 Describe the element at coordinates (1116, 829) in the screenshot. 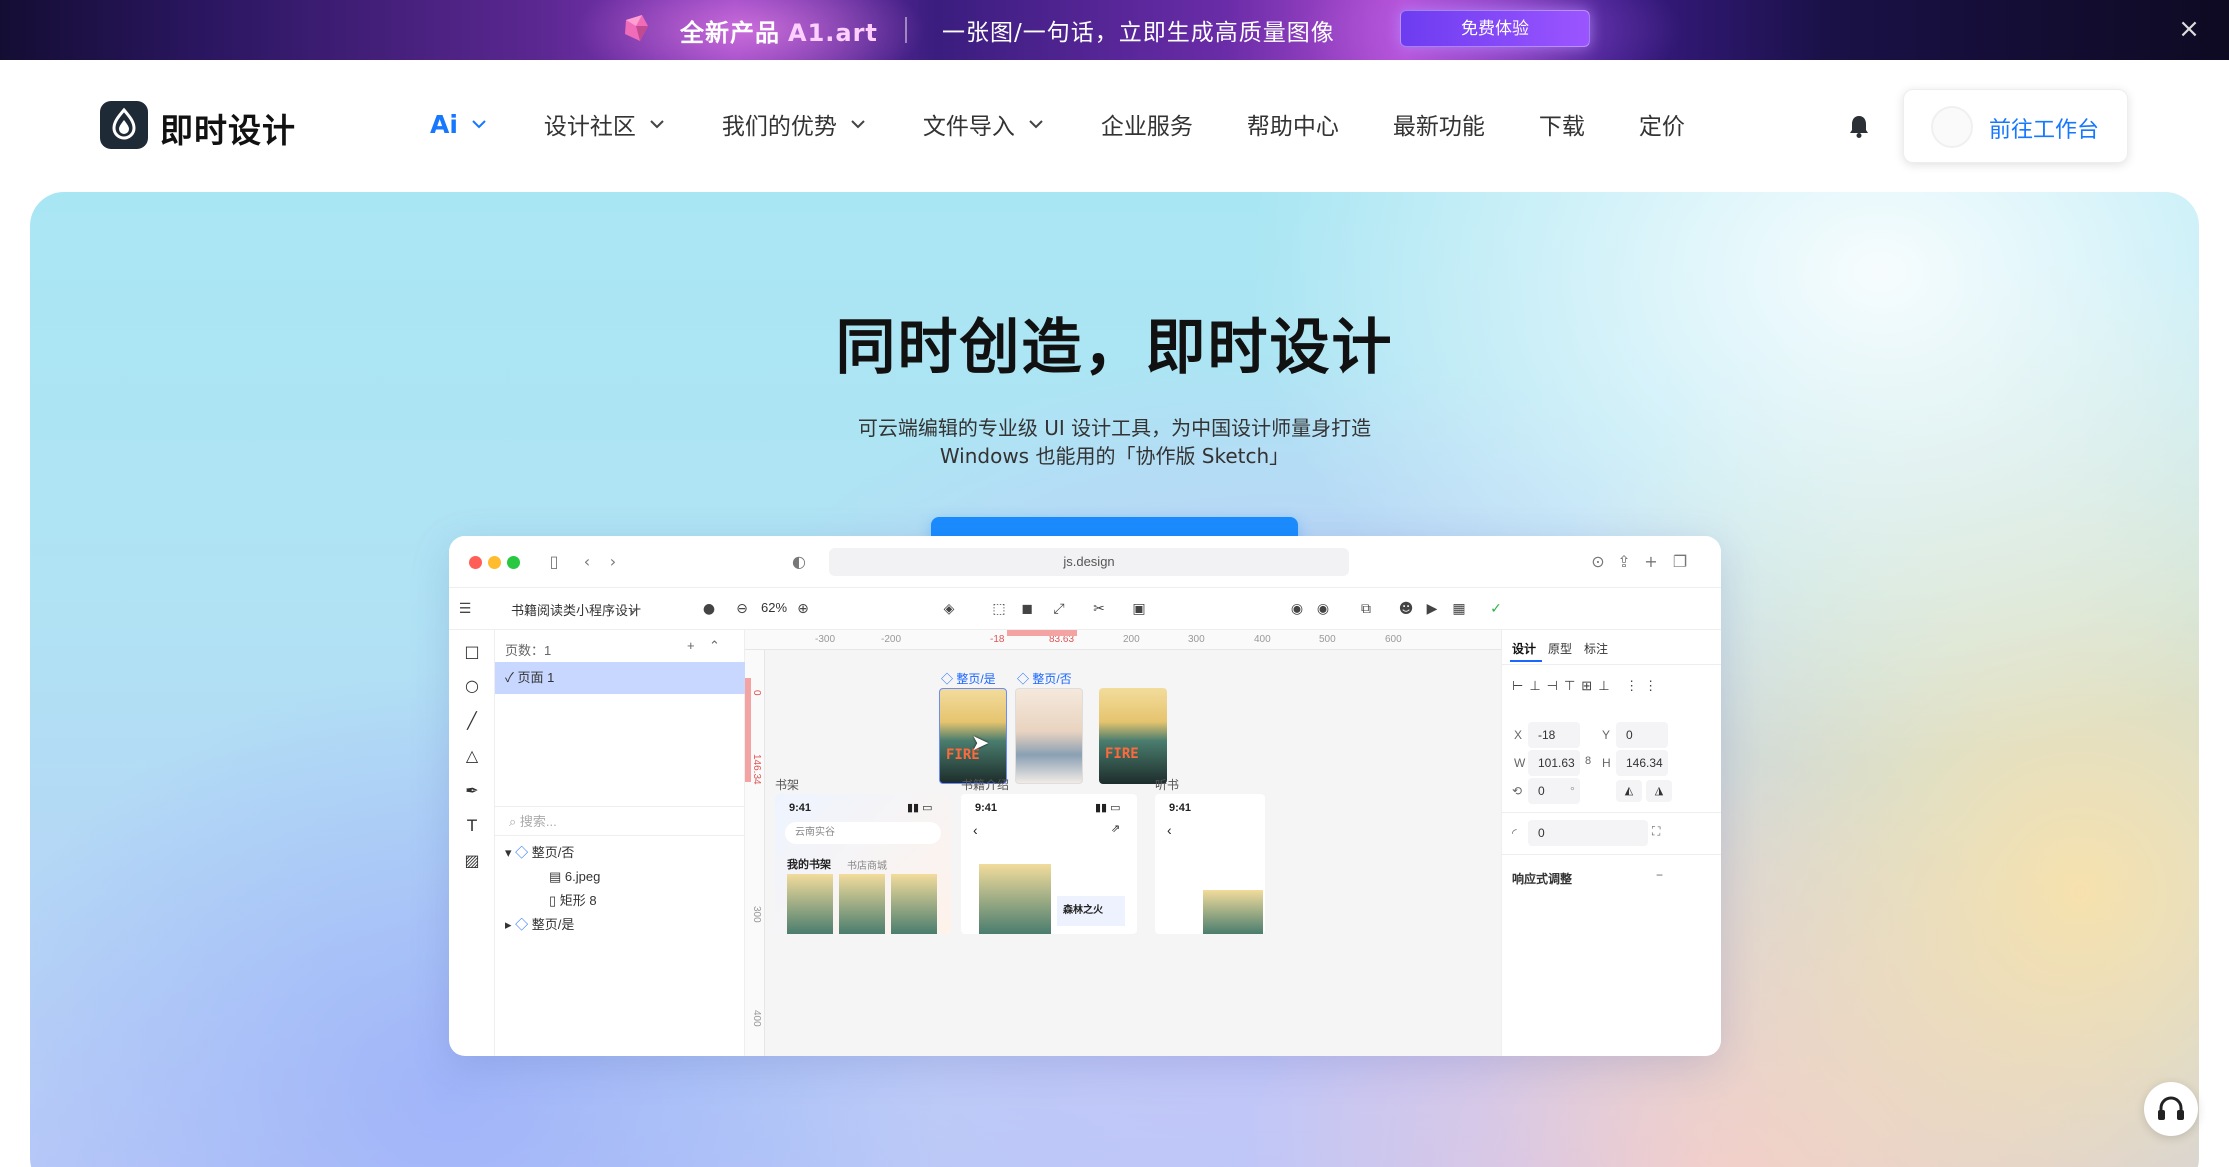

I see `share-icon: ⇗` at that location.